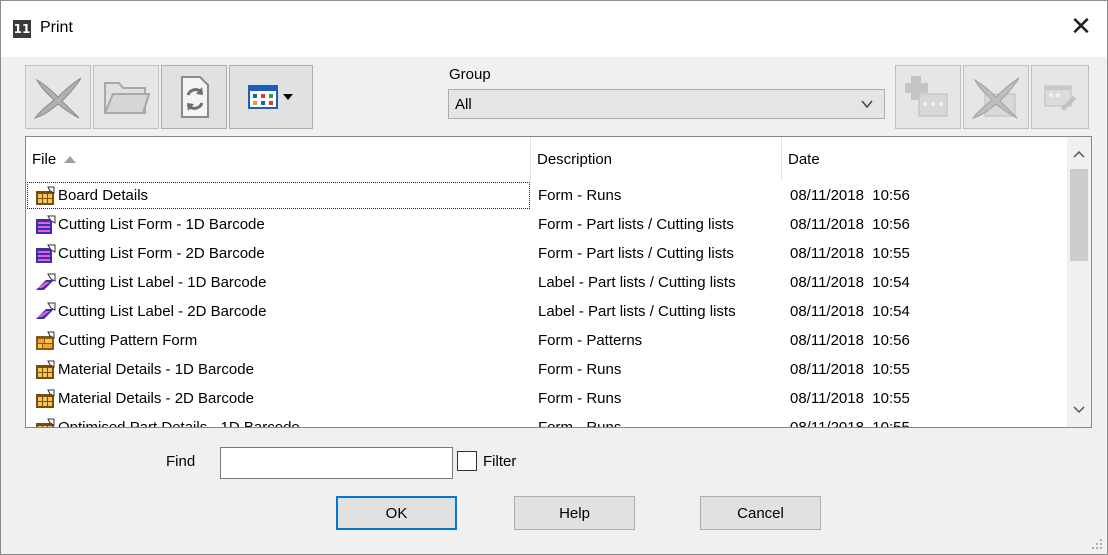 Image resolution: width=1108 pixels, height=555 pixels. I want to click on refresh-button, so click(194, 97).